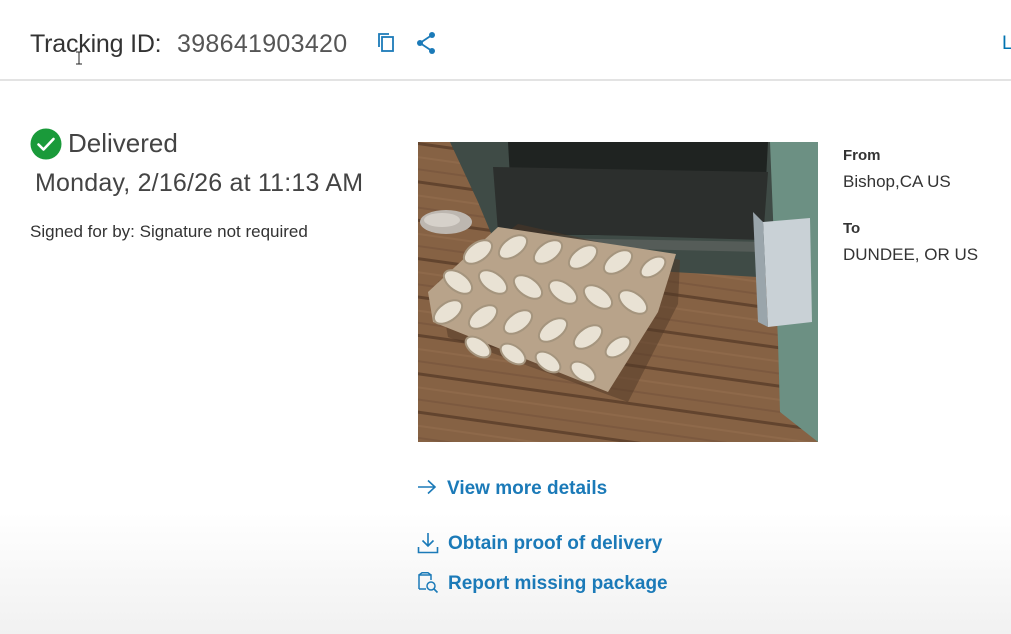  Describe the element at coordinates (852, 228) in the screenshot. I see `to-label: To` at that location.